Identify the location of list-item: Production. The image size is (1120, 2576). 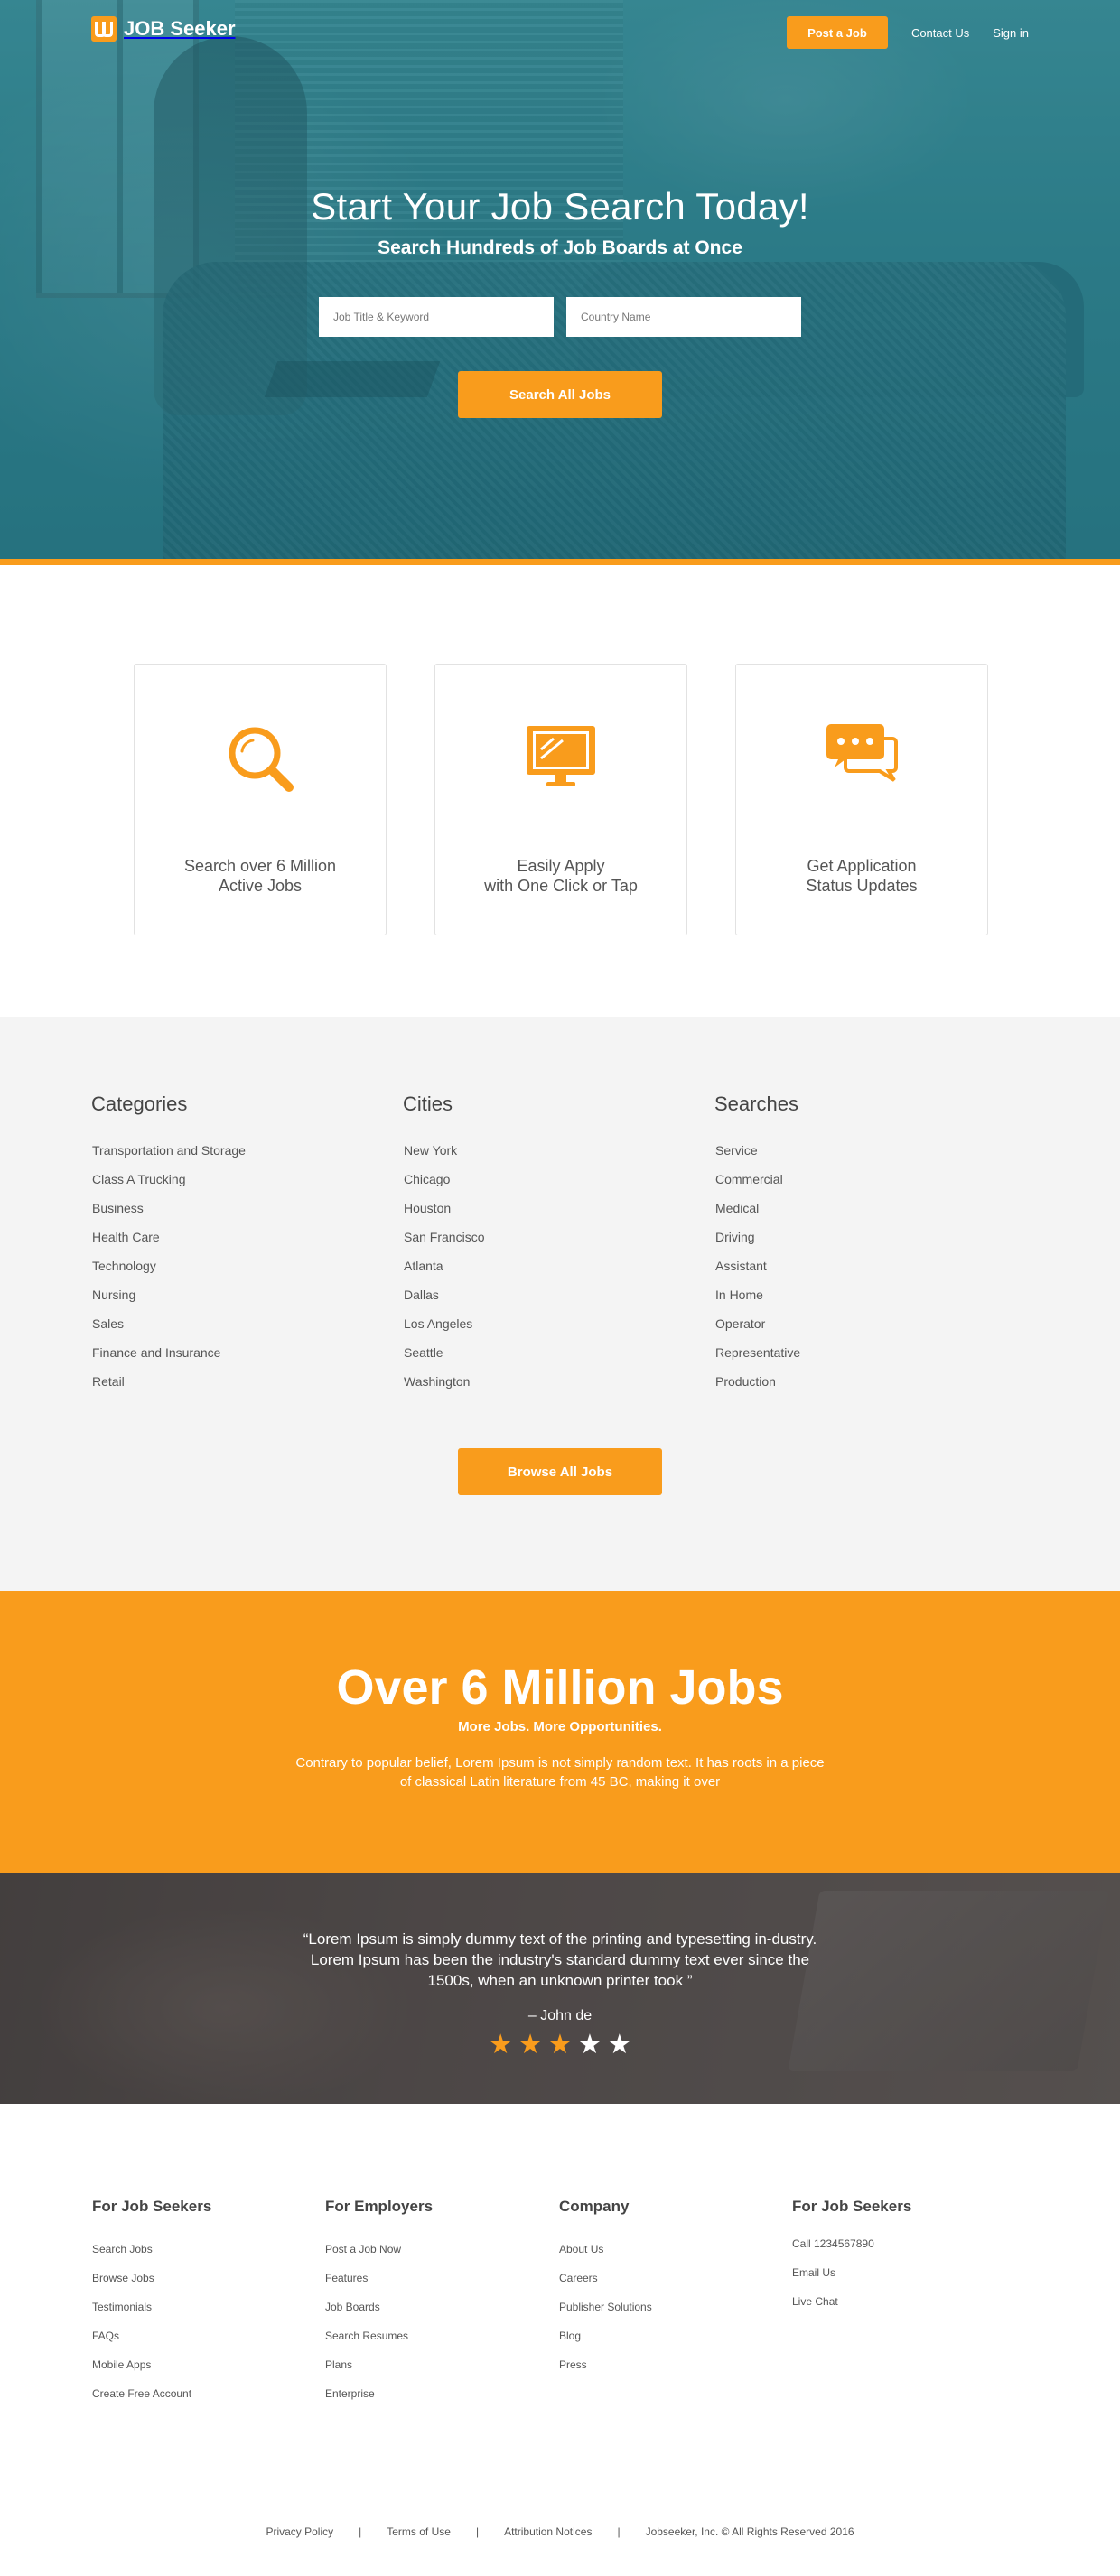
(850, 1388).